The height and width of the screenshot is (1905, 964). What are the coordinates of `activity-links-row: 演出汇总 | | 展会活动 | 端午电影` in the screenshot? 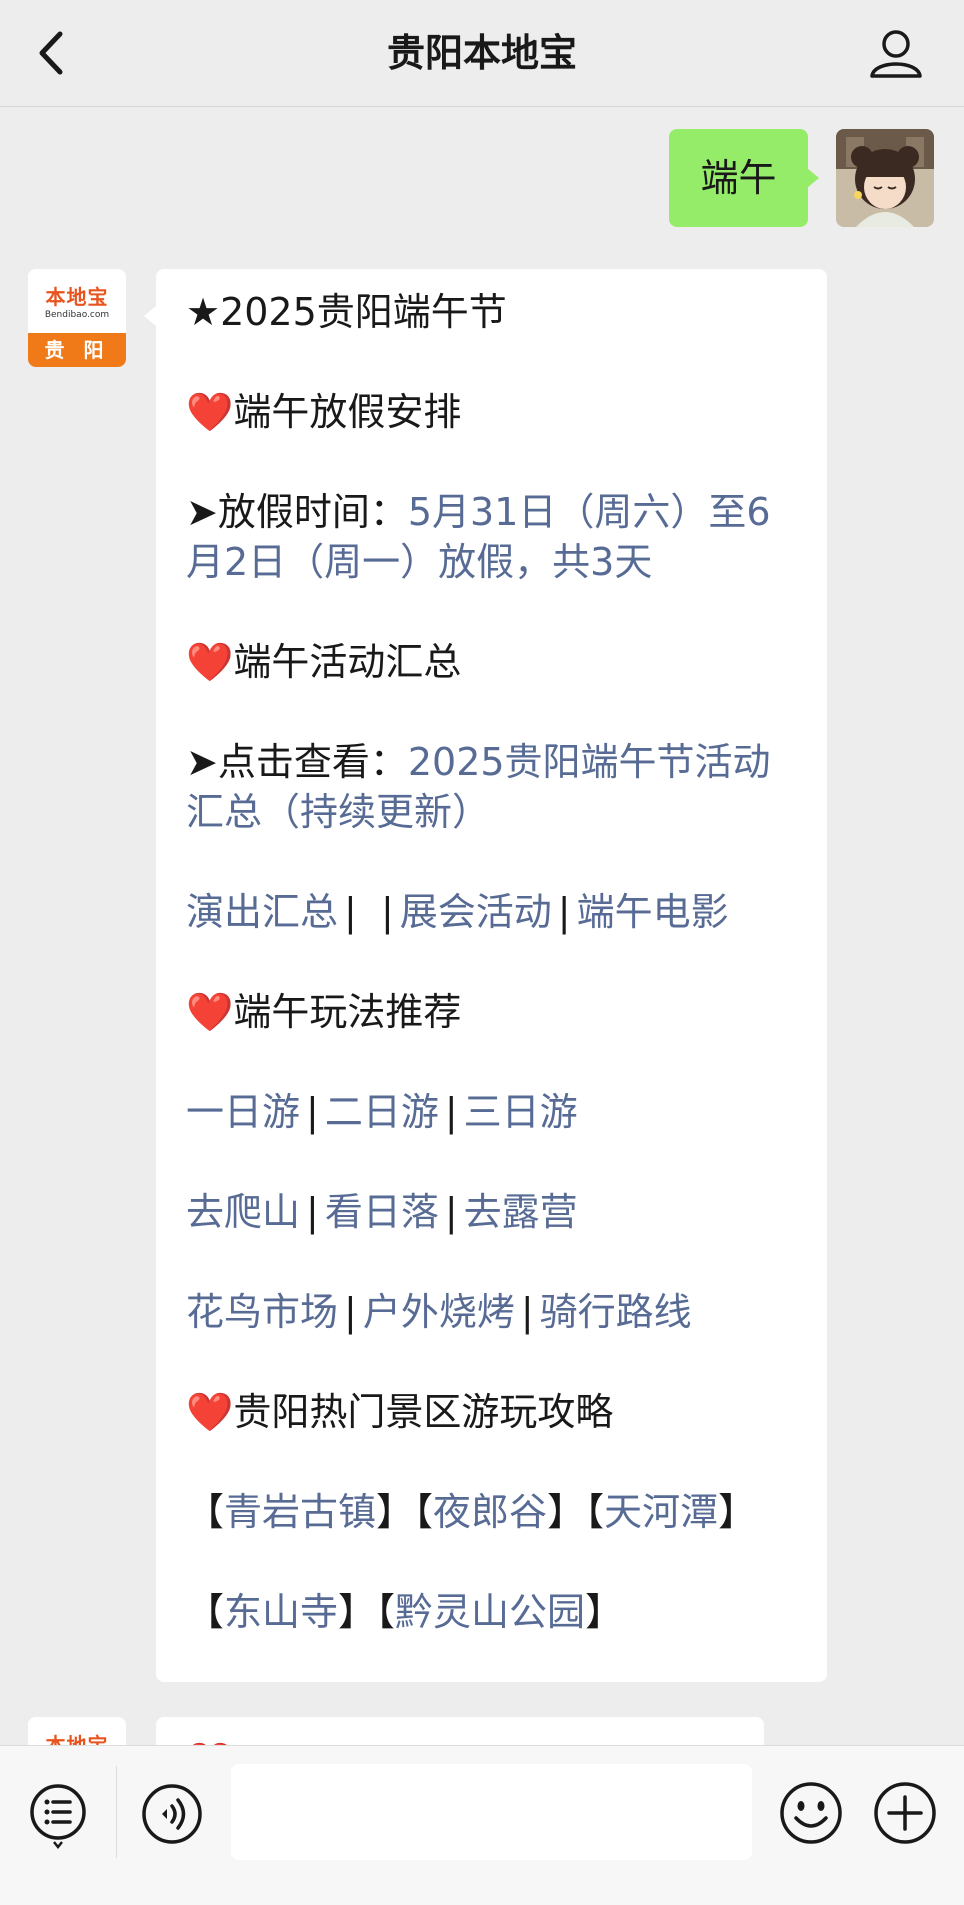 It's located at (457, 912).